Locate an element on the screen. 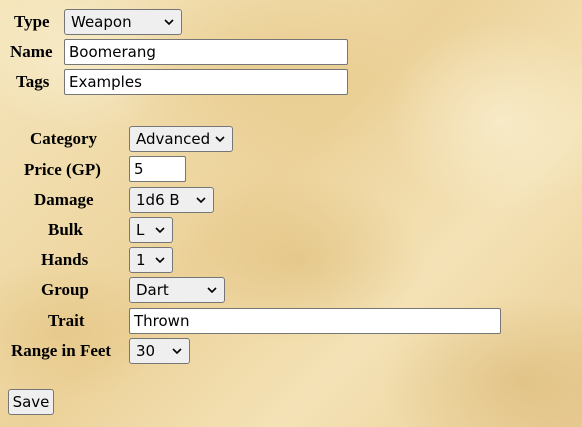 This screenshot has height=427, width=582. category-label: Category is located at coordinates (64, 138).